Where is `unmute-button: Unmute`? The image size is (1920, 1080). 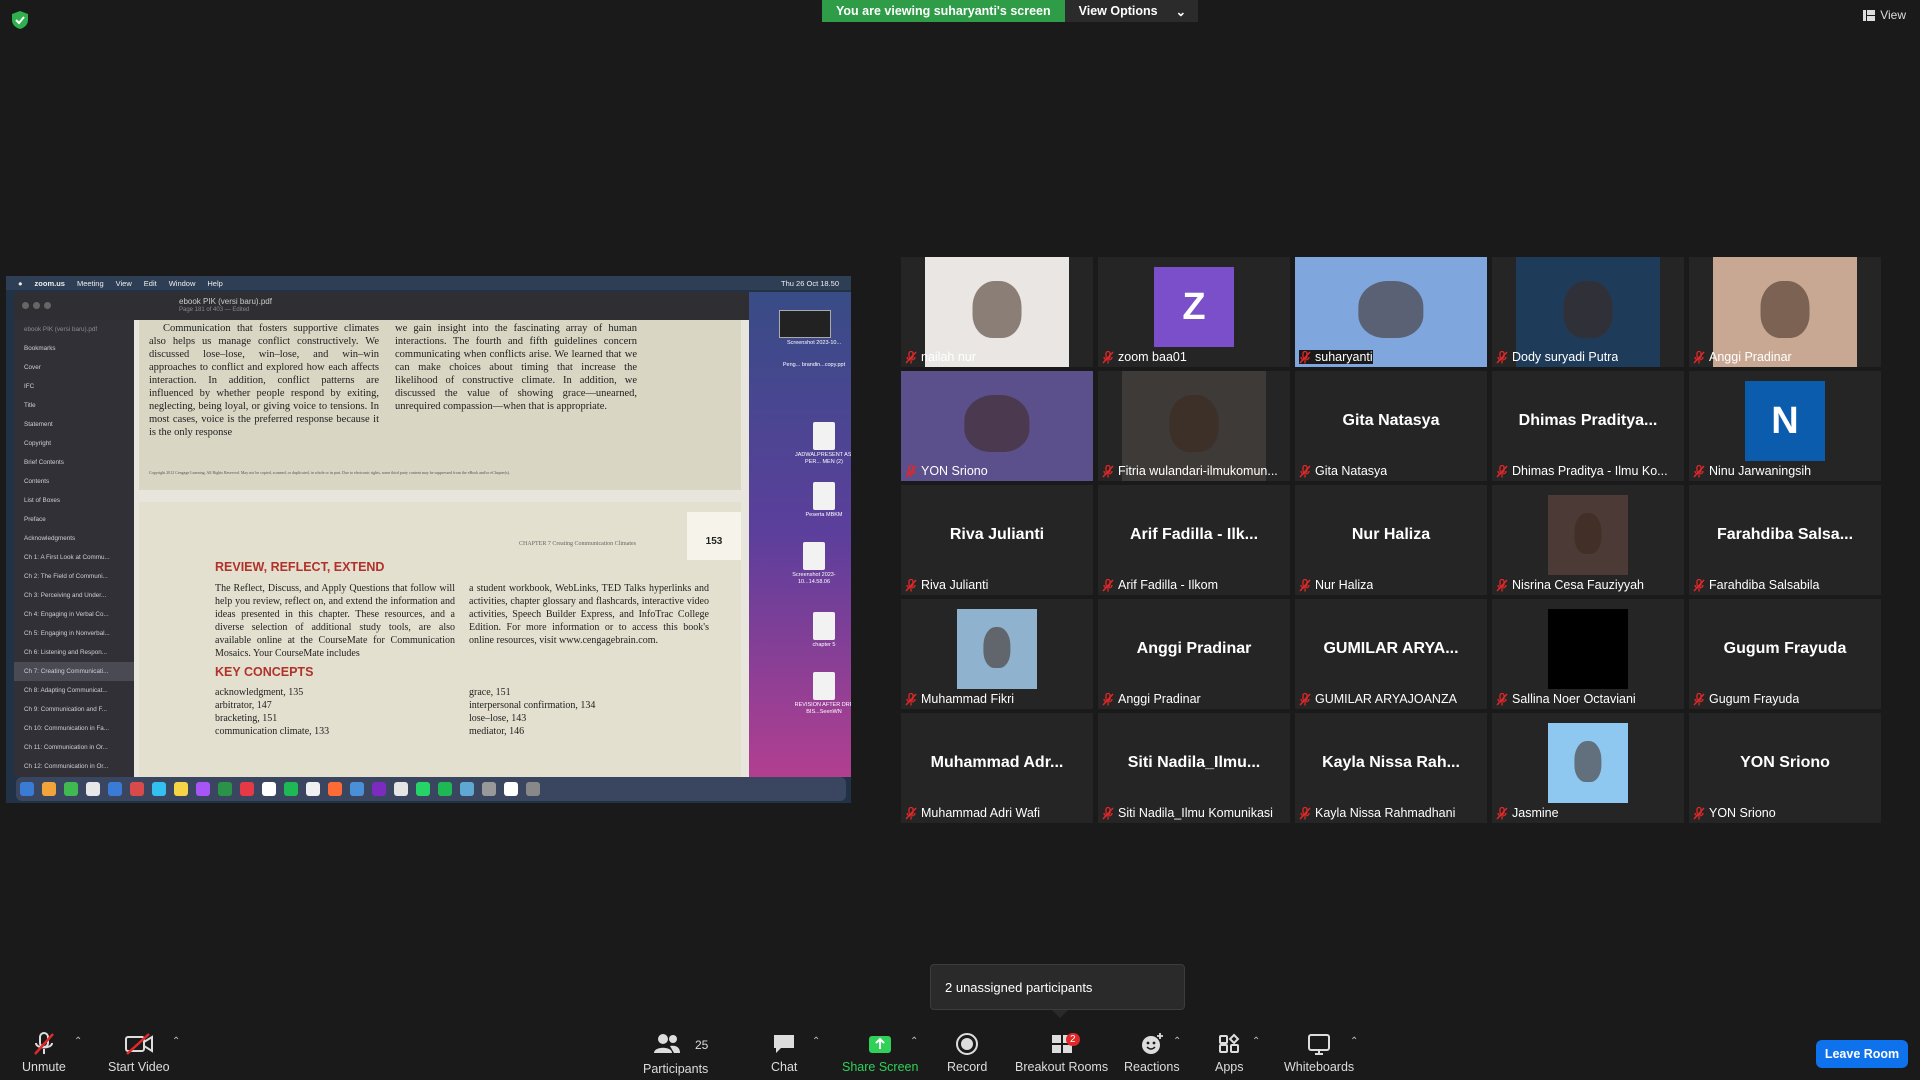
unmute-button: Unmute is located at coordinates (44, 1053).